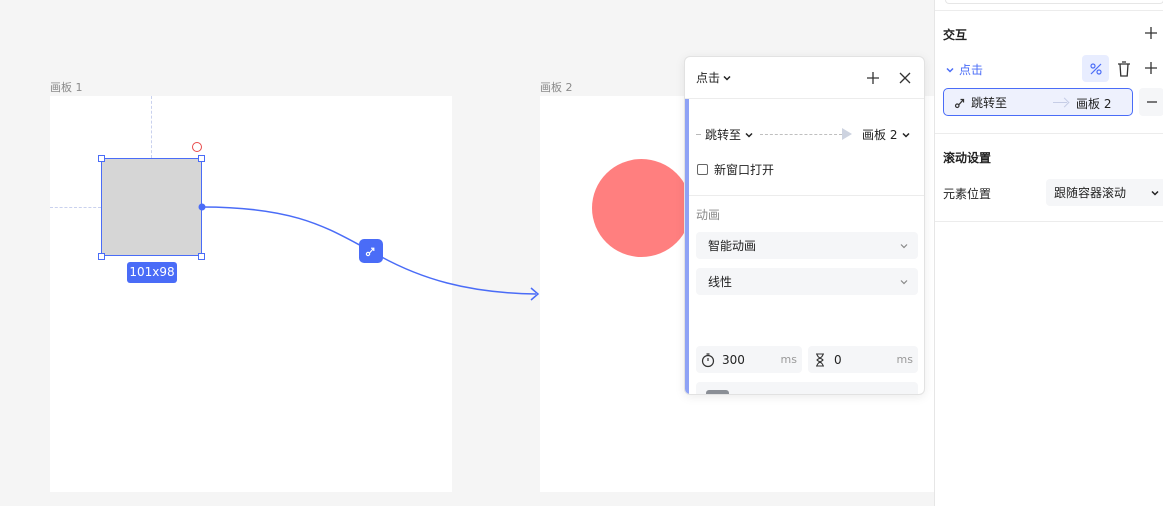  I want to click on action-dropdown: 跳转至, so click(729, 134).